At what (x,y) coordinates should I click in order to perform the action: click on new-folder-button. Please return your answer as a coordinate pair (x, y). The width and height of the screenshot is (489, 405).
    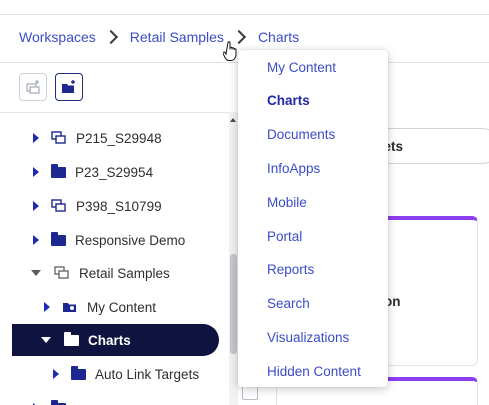
    Looking at the image, I should click on (69, 87).